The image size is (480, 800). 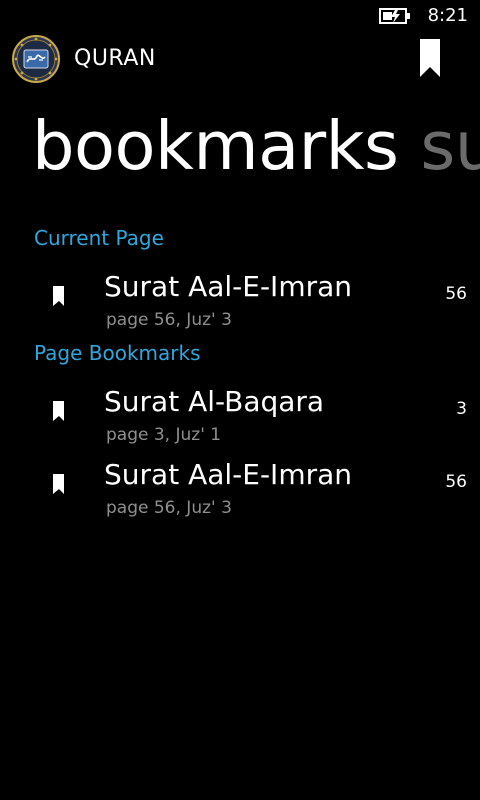 What do you see at coordinates (164, 435) in the screenshot?
I see `item-subtitle: page 3, Juz' 1` at bounding box center [164, 435].